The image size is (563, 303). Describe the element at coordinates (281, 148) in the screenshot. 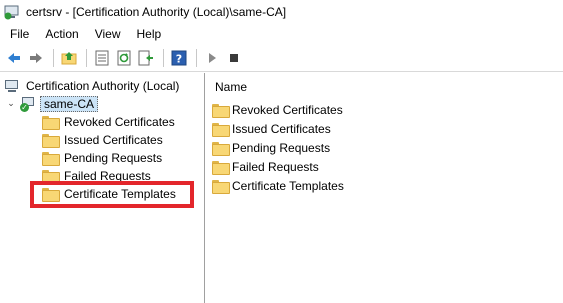

I see `list-item-label: Pending Requests` at that location.